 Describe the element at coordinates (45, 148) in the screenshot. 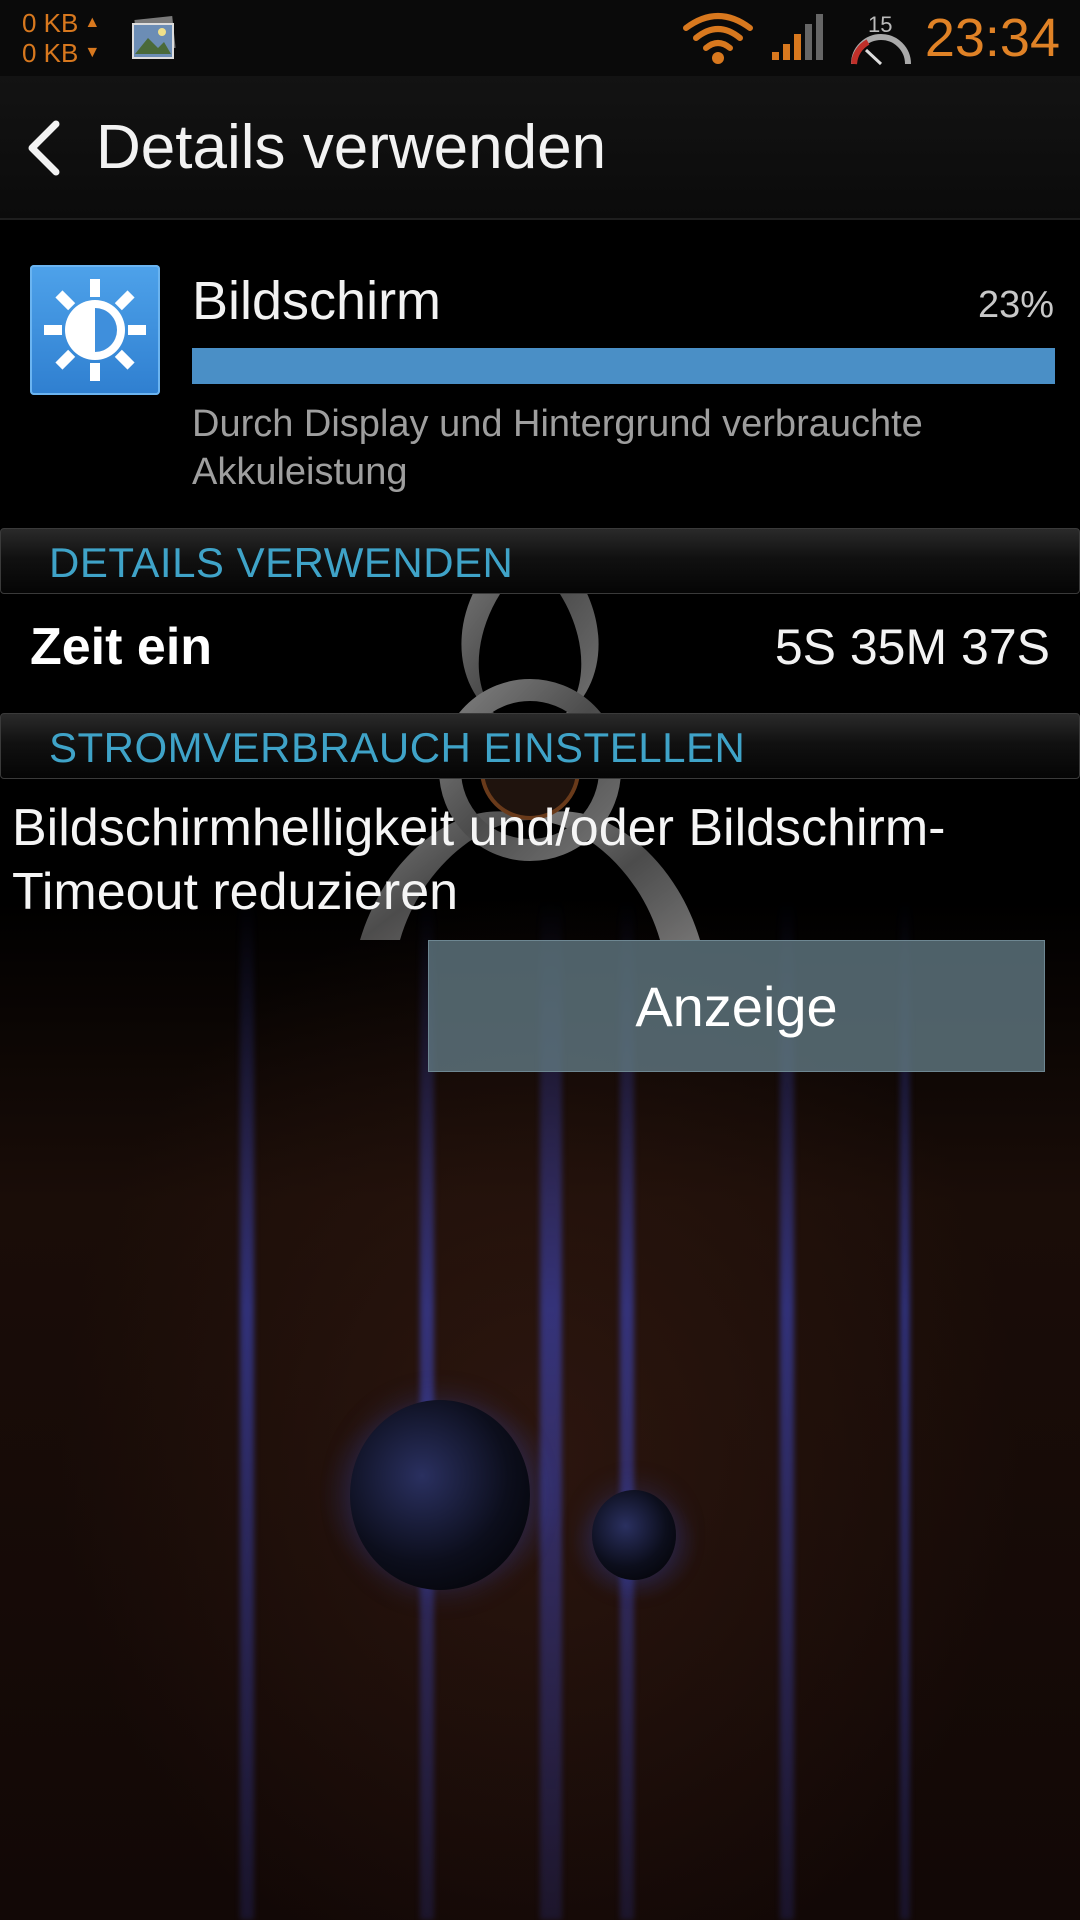

I see `chevron-left-icon` at that location.